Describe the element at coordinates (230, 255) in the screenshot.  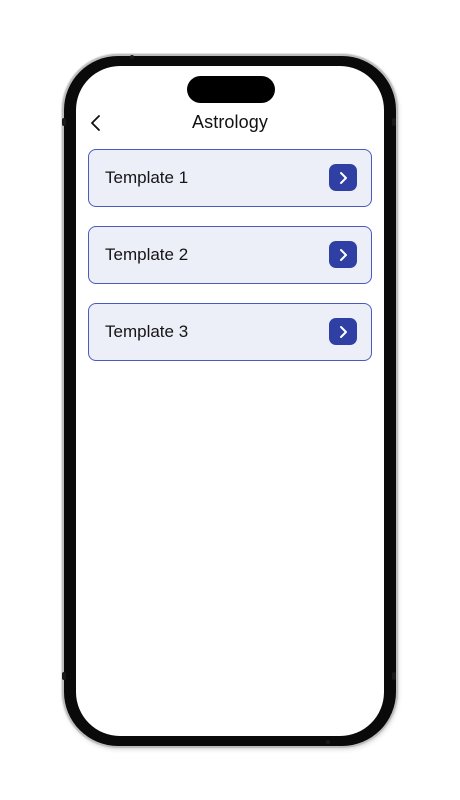
I see `template-item-2: Template 2` at that location.